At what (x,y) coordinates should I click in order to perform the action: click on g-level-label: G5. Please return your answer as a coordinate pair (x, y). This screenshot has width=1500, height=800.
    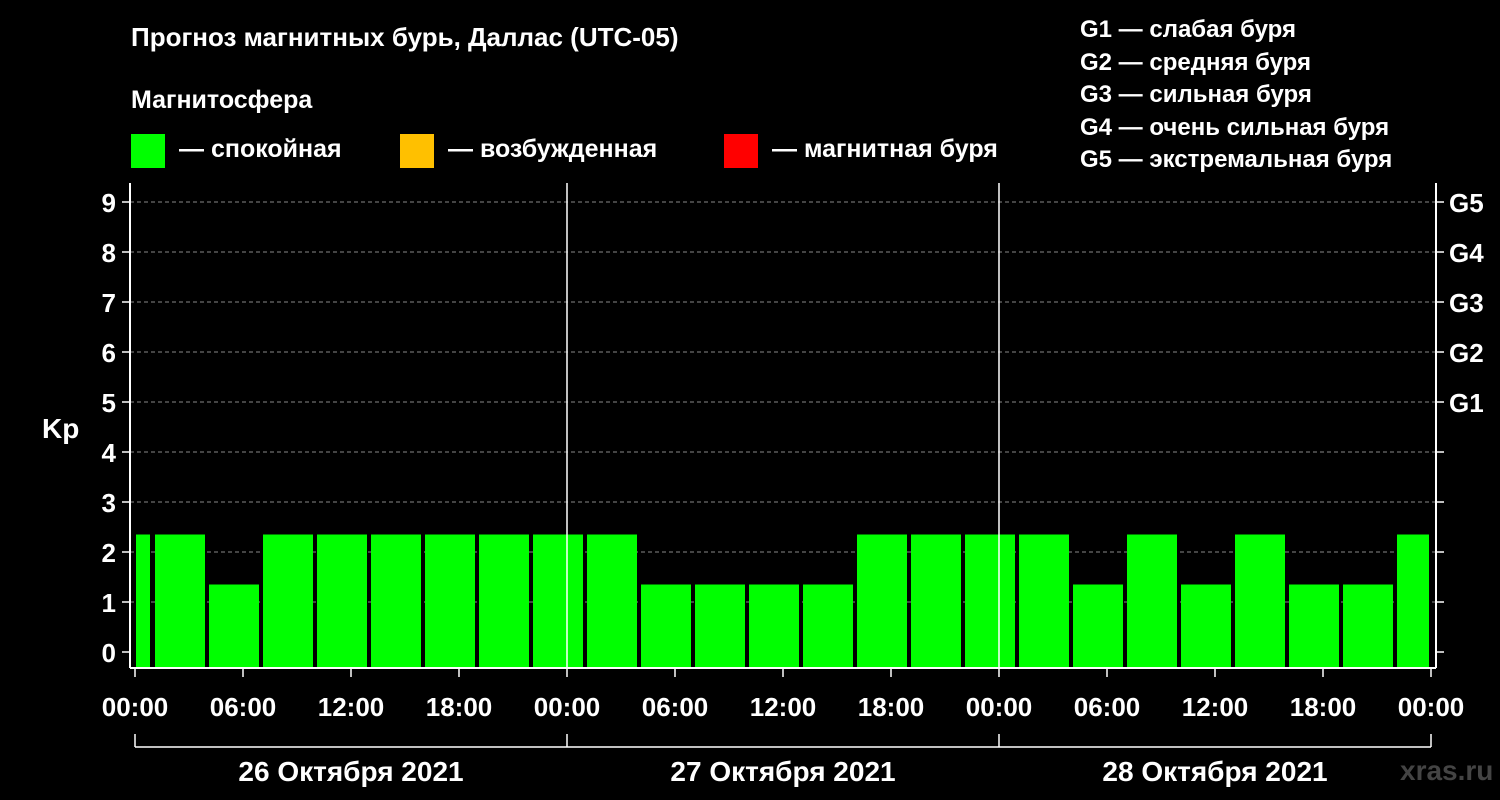
    Looking at the image, I should click on (1466, 203).